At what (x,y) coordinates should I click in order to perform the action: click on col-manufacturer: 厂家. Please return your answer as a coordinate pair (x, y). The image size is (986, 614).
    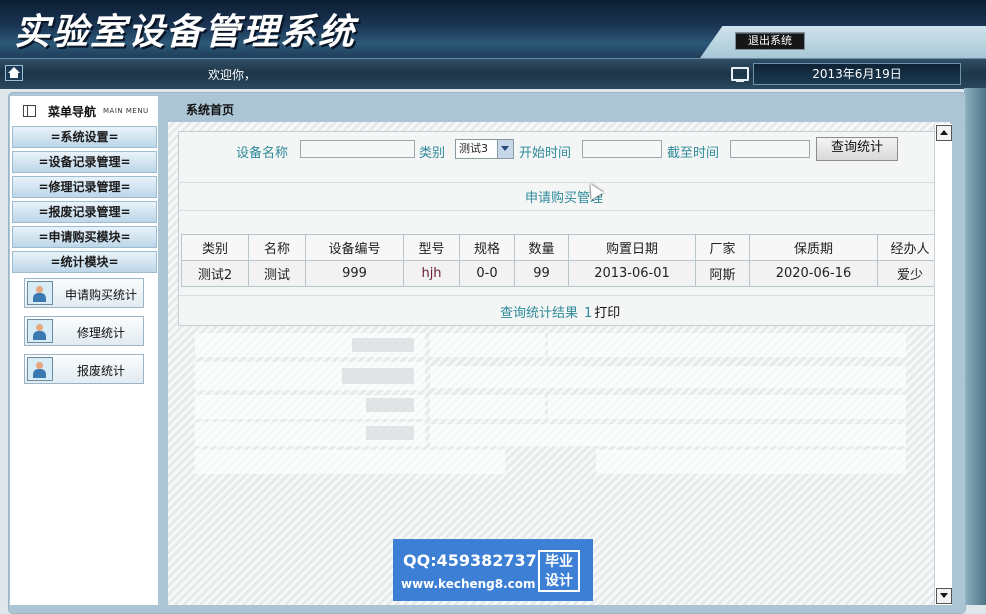
    Looking at the image, I should click on (722, 247).